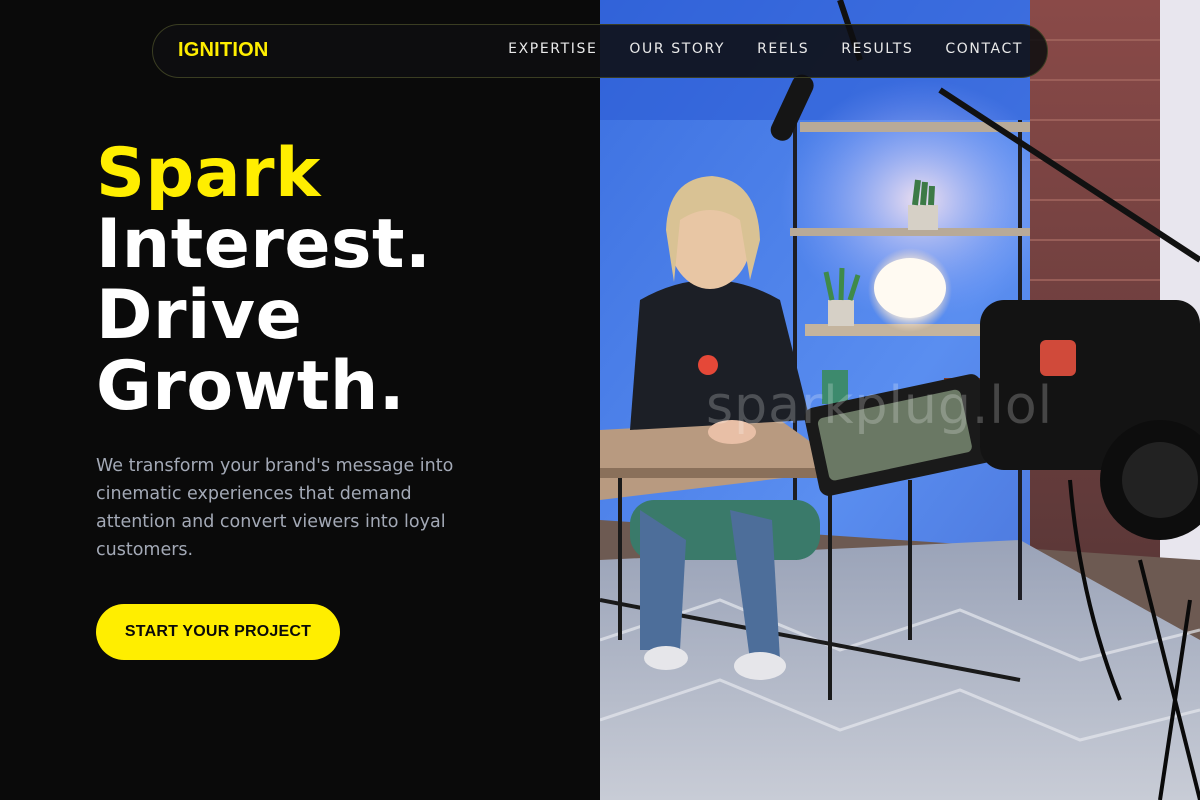 The width and height of the screenshot is (1200, 800). Describe the element at coordinates (208, 173) in the screenshot. I see `headline-accent: Spark` at that location.